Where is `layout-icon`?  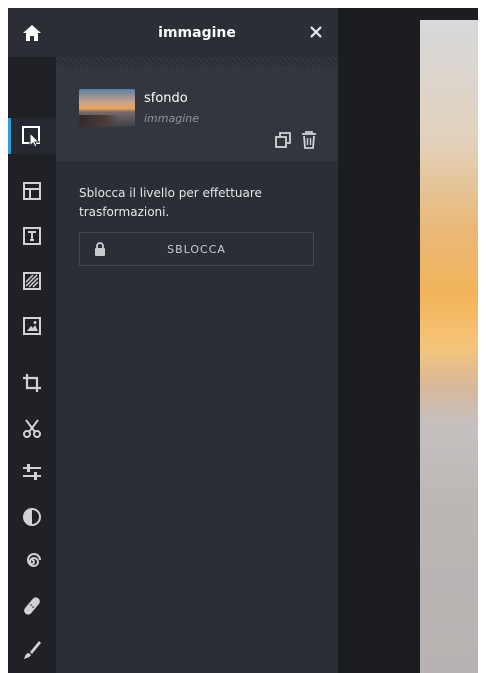
layout-icon is located at coordinates (32, 191).